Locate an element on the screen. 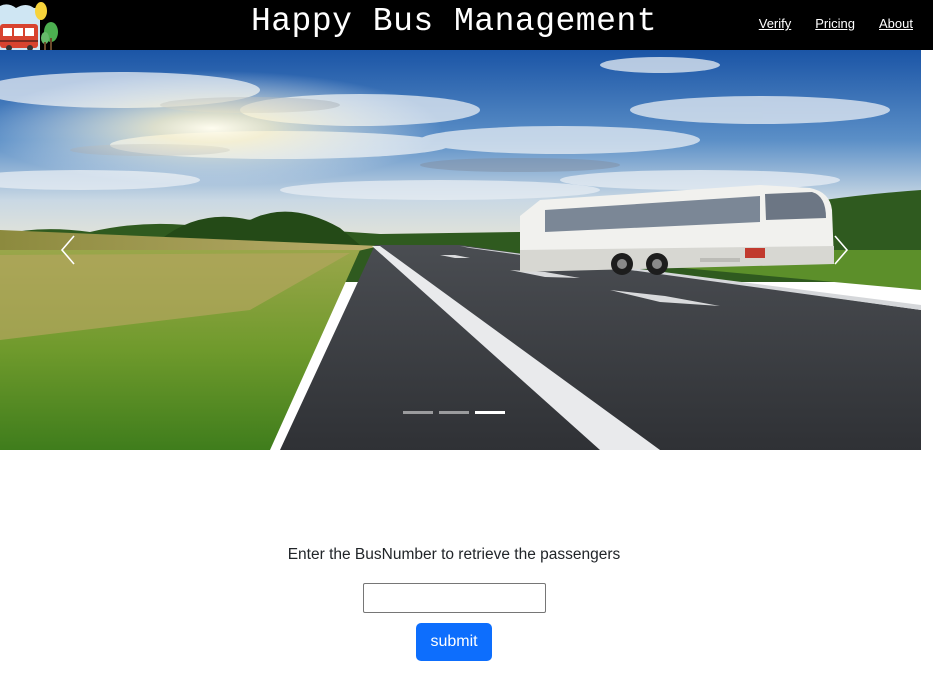 The width and height of the screenshot is (933, 674). chevron-left-icon is located at coordinates (67, 250).